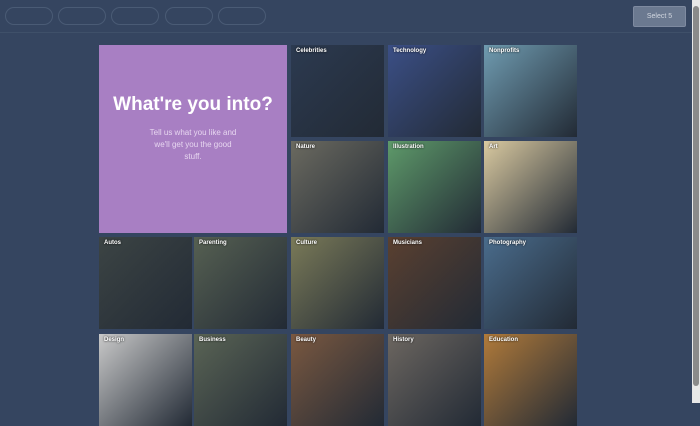 The image size is (700, 426). Describe the element at coordinates (403, 340) in the screenshot. I see `tile-label: History` at that location.